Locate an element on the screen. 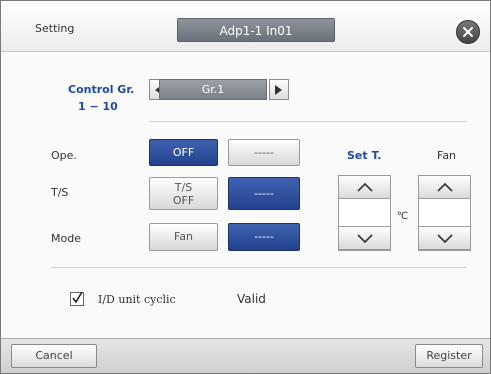  set-temp-down-button is located at coordinates (364, 238).